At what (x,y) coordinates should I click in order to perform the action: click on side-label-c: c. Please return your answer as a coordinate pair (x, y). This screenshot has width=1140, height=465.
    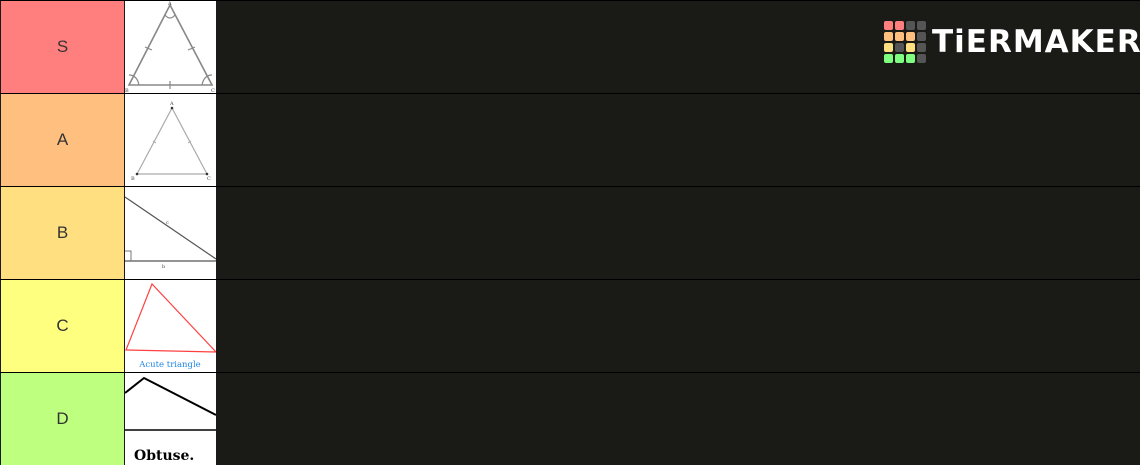
    Looking at the image, I should click on (167, 223).